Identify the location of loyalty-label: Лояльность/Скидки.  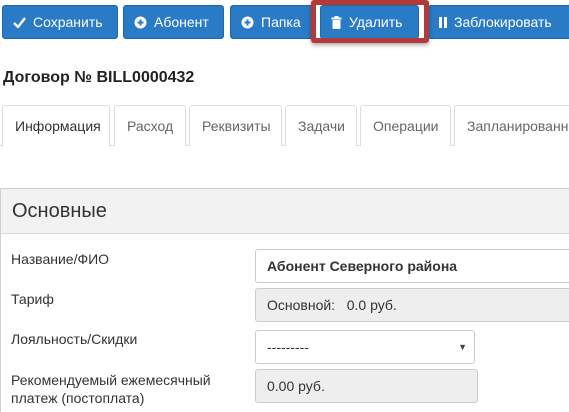
(74, 339).